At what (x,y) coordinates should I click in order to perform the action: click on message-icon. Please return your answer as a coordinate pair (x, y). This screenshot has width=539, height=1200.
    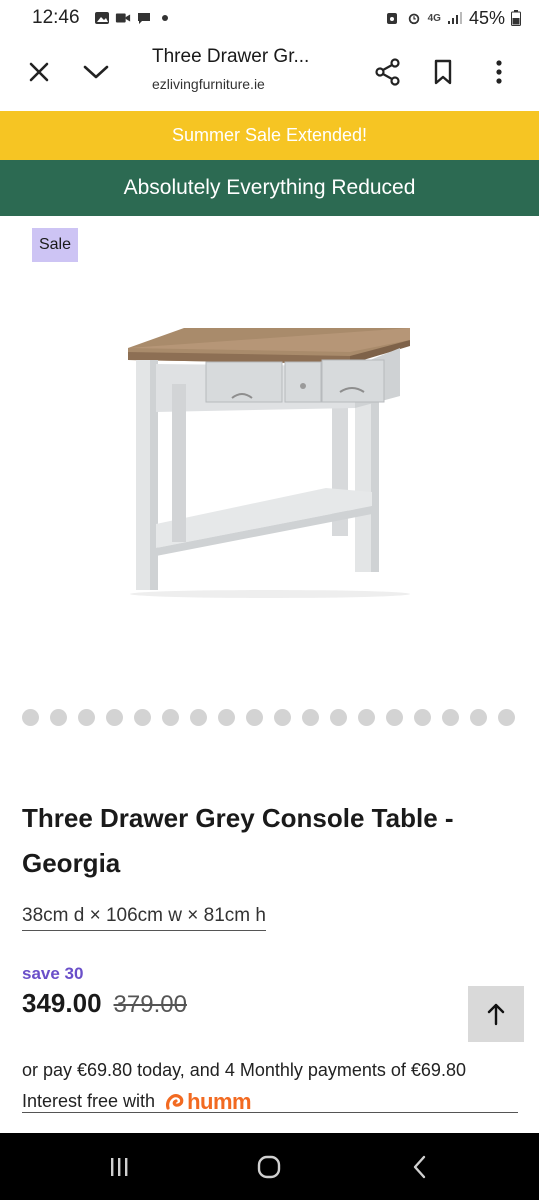
    Looking at the image, I should click on (143, 18).